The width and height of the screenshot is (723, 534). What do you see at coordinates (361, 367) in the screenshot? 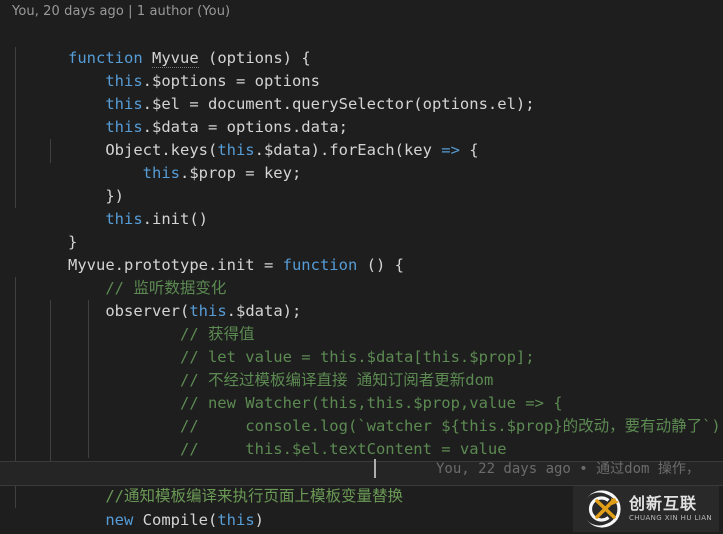
I see `code-line: // 不经过模板编译直接 通知订阅者更新dom` at bounding box center [361, 367].